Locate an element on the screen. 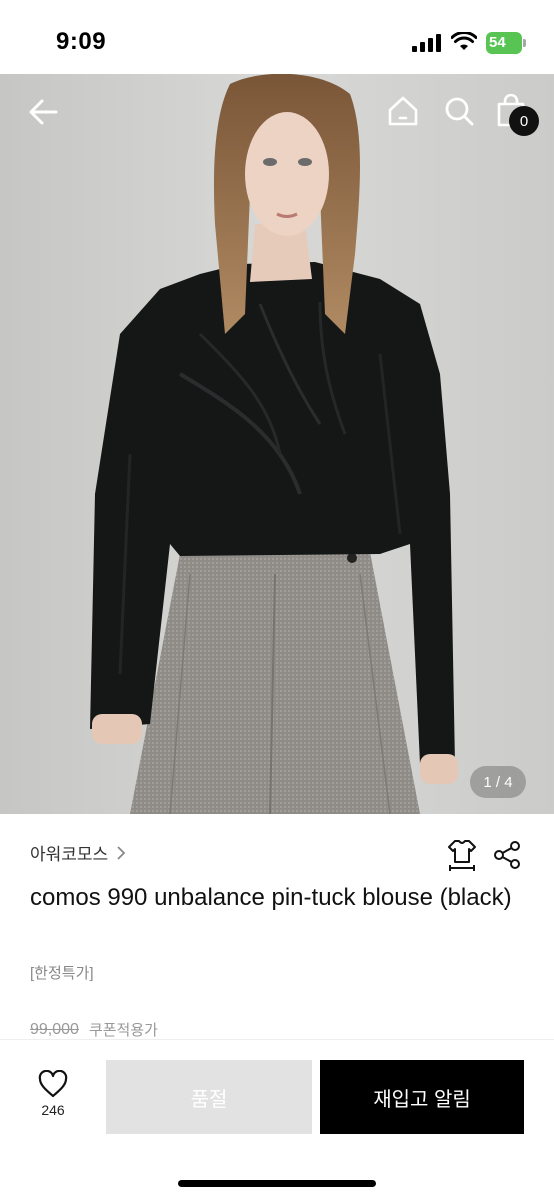 Image resolution: width=554 pixels, height=1200 pixels. soldout-button: 품절 is located at coordinates (209, 1097).